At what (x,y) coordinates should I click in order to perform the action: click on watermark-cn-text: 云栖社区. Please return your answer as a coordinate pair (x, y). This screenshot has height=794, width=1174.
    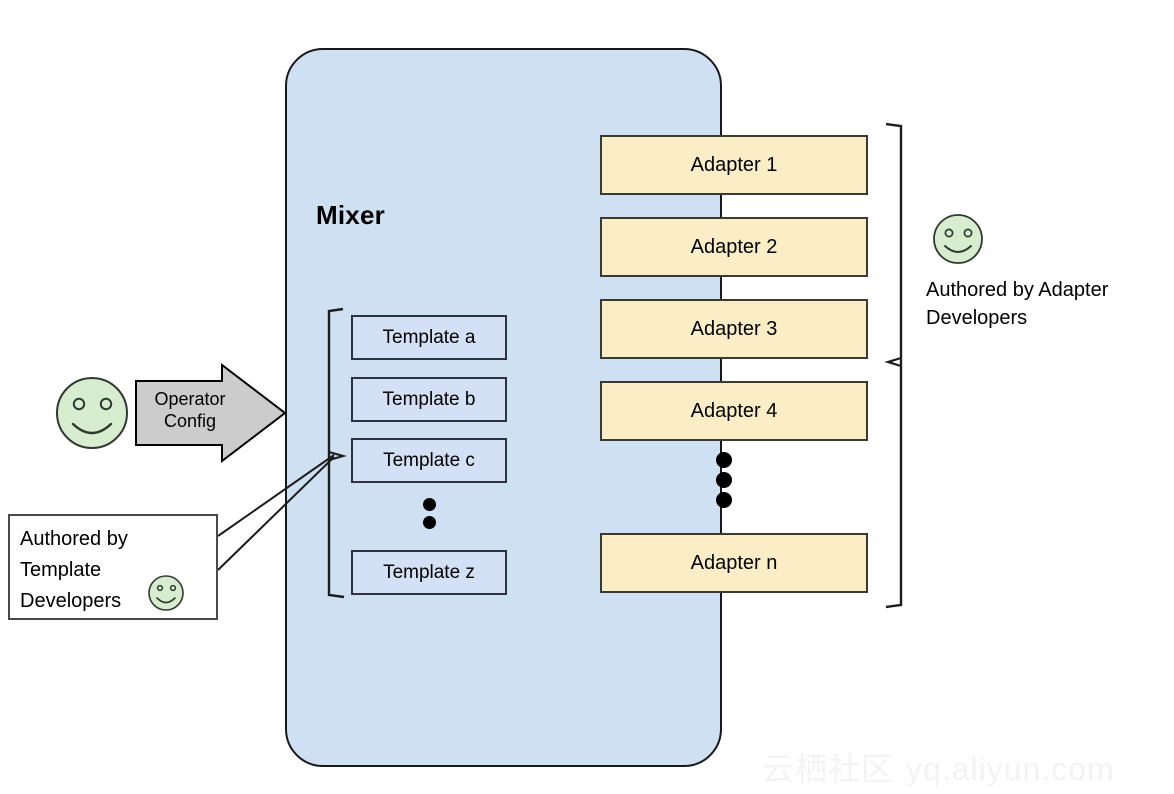
    Looking at the image, I should click on (828, 769).